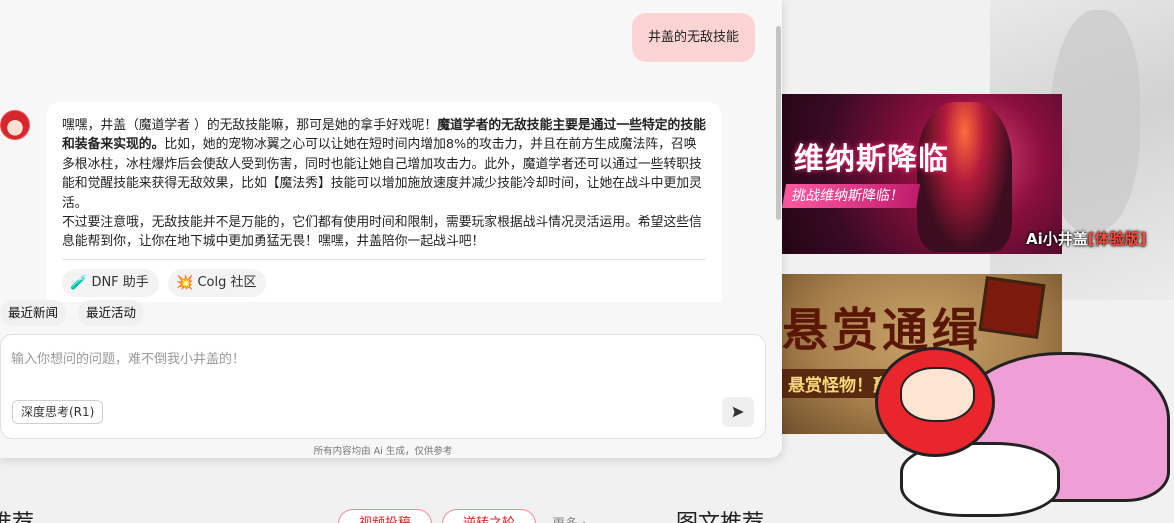  What do you see at coordinates (111, 313) in the screenshot?
I see `quick-action-events: 最近活动` at bounding box center [111, 313].